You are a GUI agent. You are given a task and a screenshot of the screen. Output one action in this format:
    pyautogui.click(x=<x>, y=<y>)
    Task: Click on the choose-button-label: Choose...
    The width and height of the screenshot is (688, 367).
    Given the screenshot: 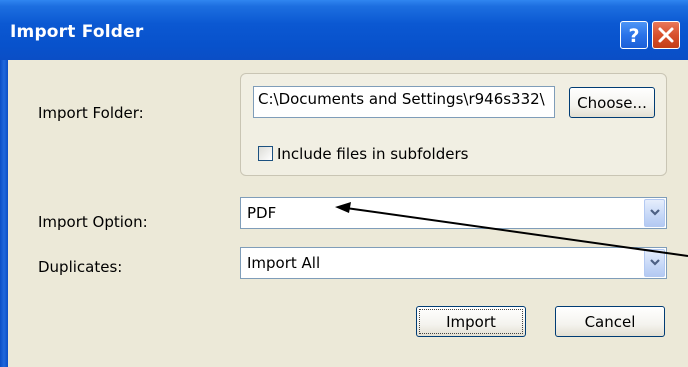 What is the action you would take?
    pyautogui.click(x=612, y=102)
    